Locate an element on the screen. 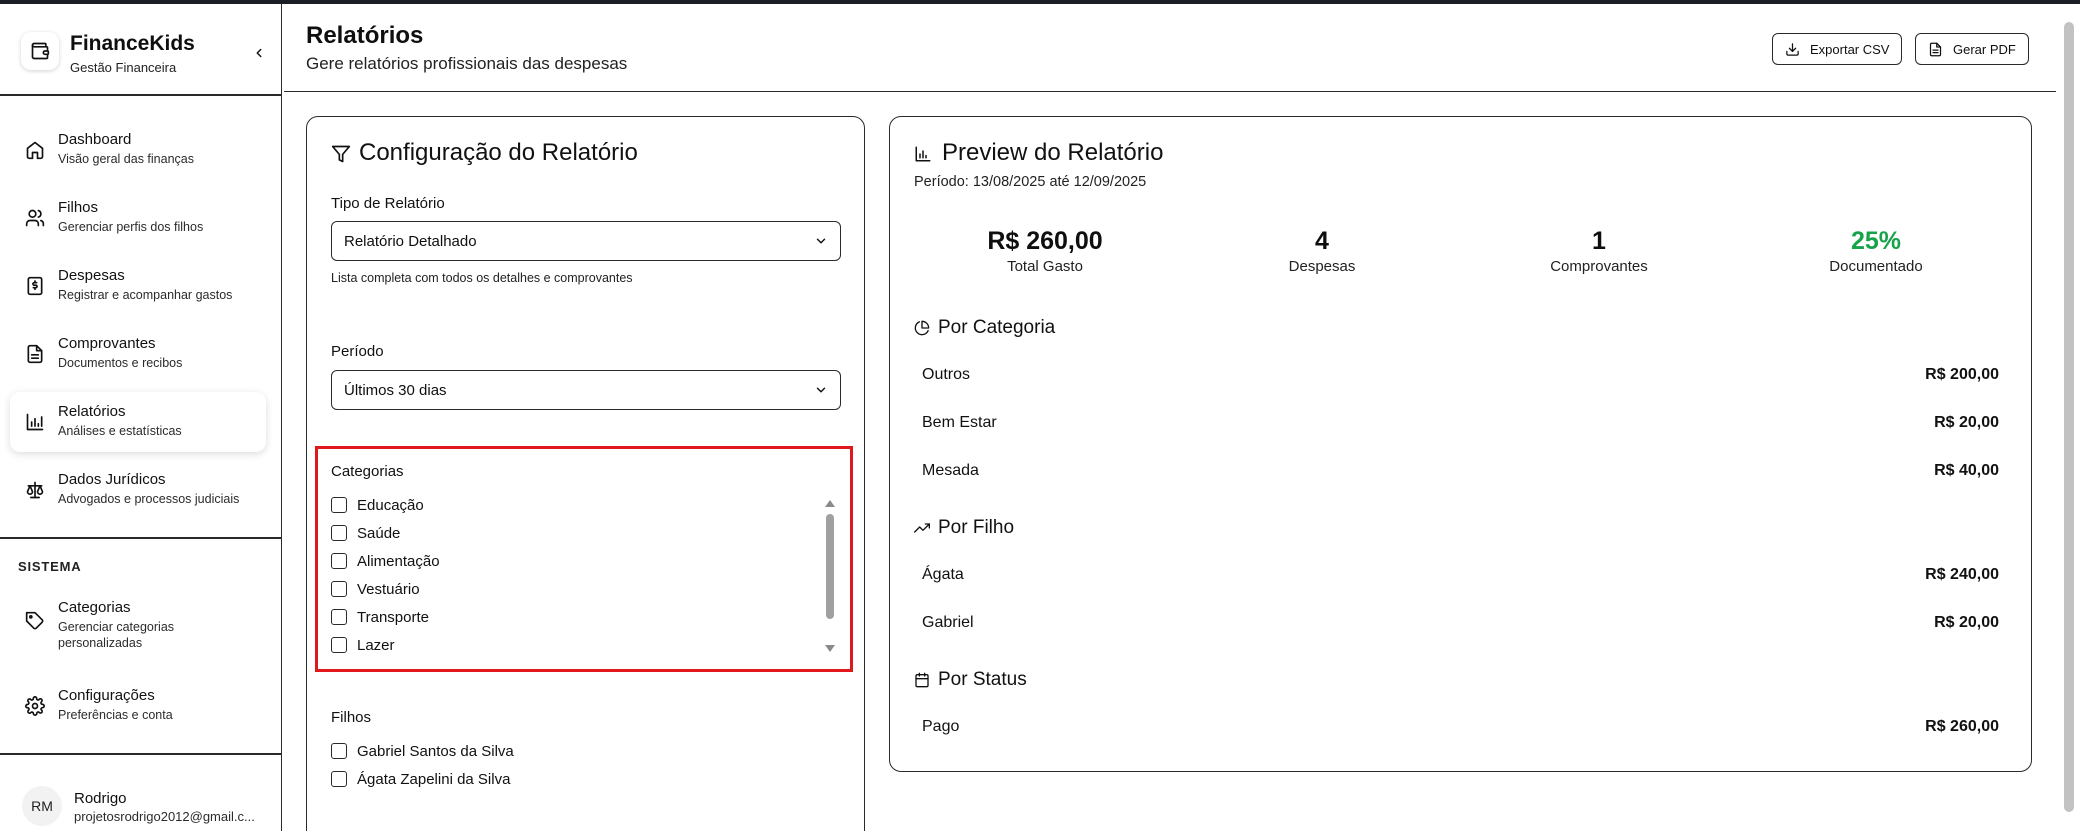 The image size is (2080, 831). checkbox-label: Vestuário is located at coordinates (388, 589).